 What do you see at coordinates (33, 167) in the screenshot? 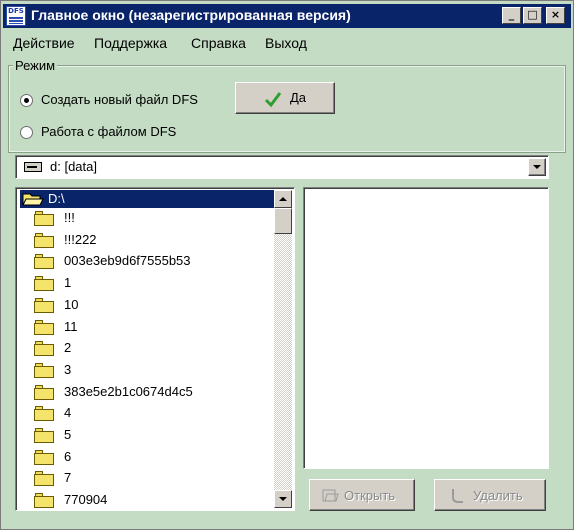
I see `drive-icon` at bounding box center [33, 167].